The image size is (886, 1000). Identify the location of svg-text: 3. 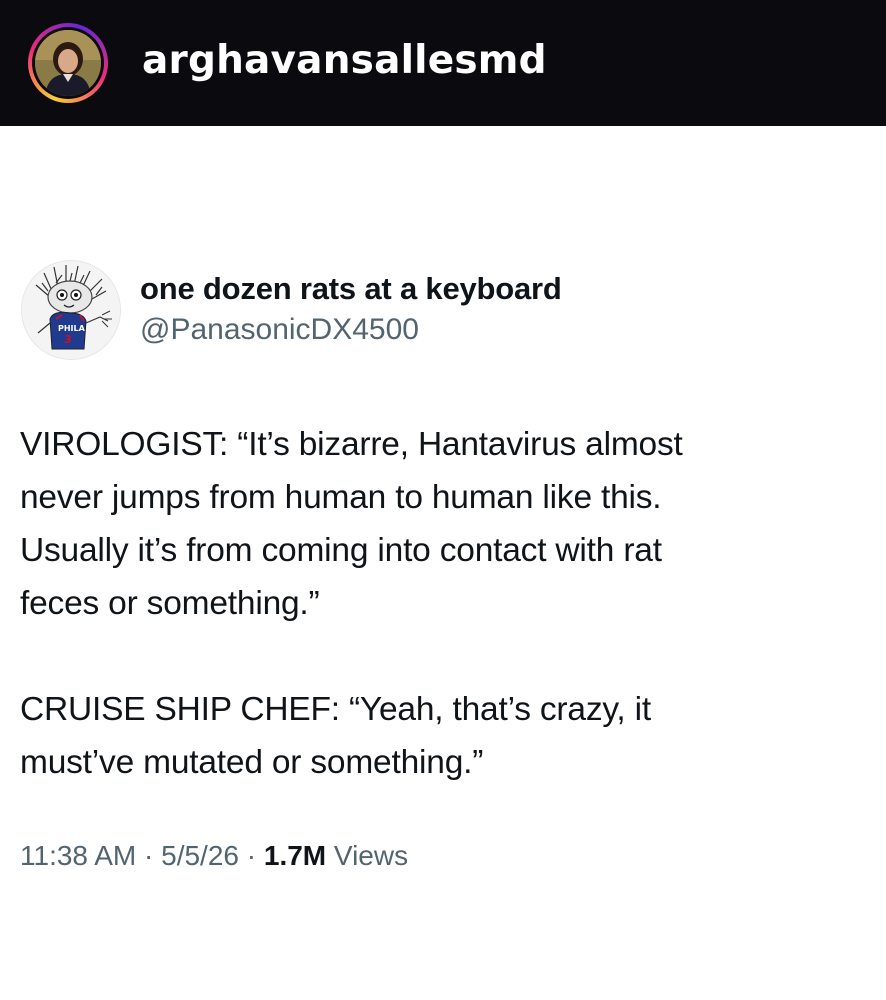
(68, 339).